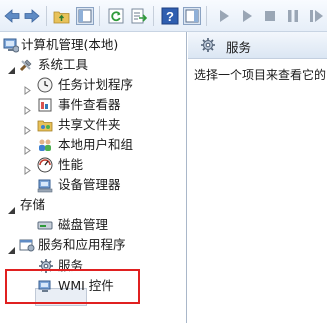  What do you see at coordinates (89, 124) in the screenshot?
I see `tree-label: 共享文件夹` at bounding box center [89, 124].